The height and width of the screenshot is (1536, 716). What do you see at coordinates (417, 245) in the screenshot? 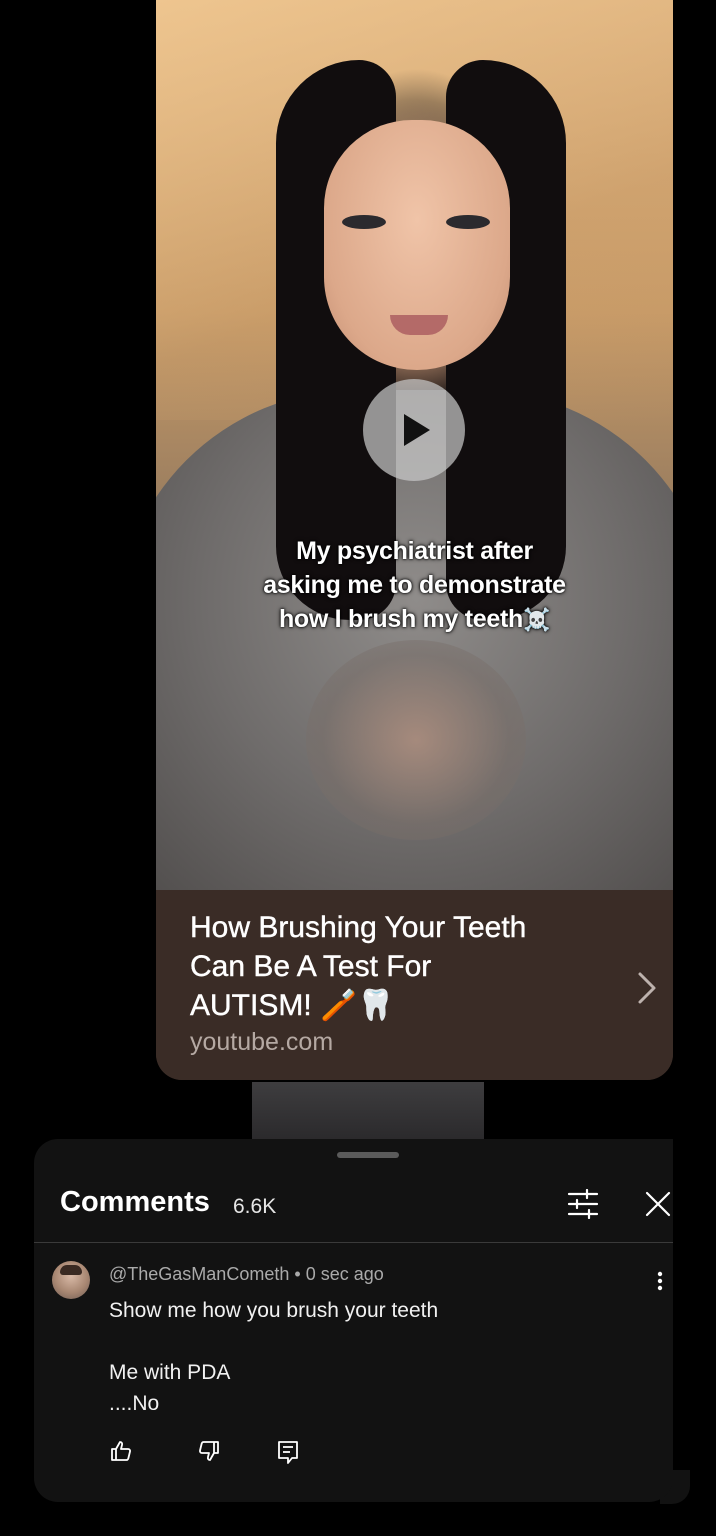
I see `thumbnail-face` at bounding box center [417, 245].